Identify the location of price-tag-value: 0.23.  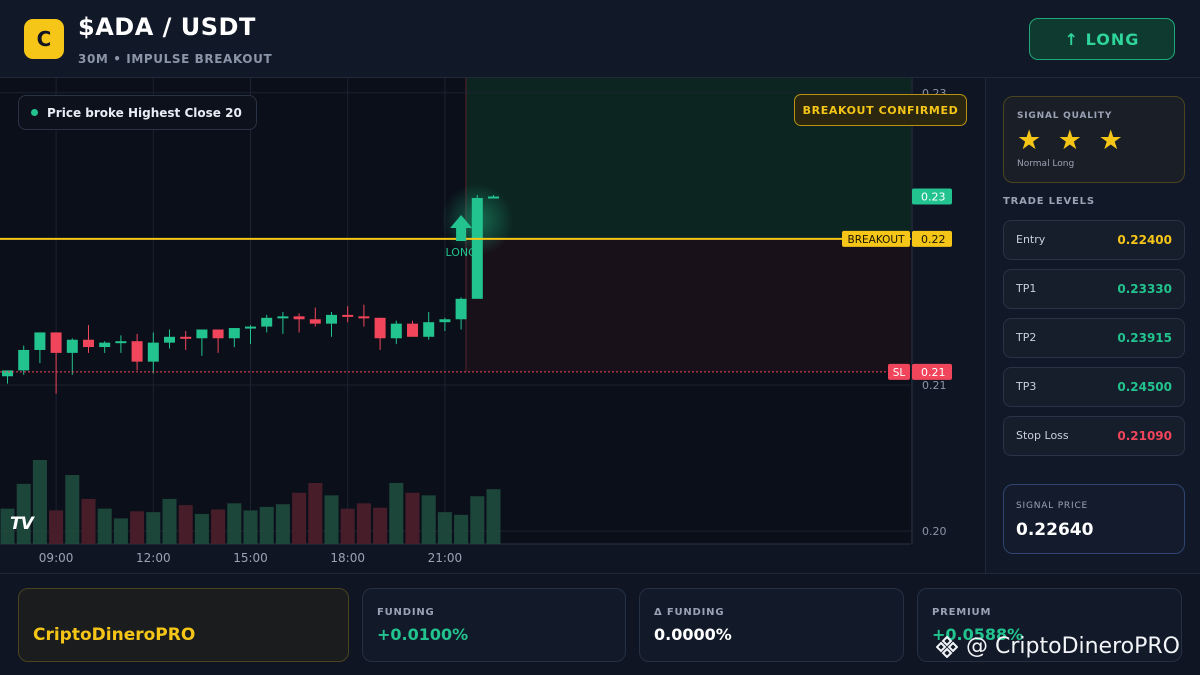
(933, 197).